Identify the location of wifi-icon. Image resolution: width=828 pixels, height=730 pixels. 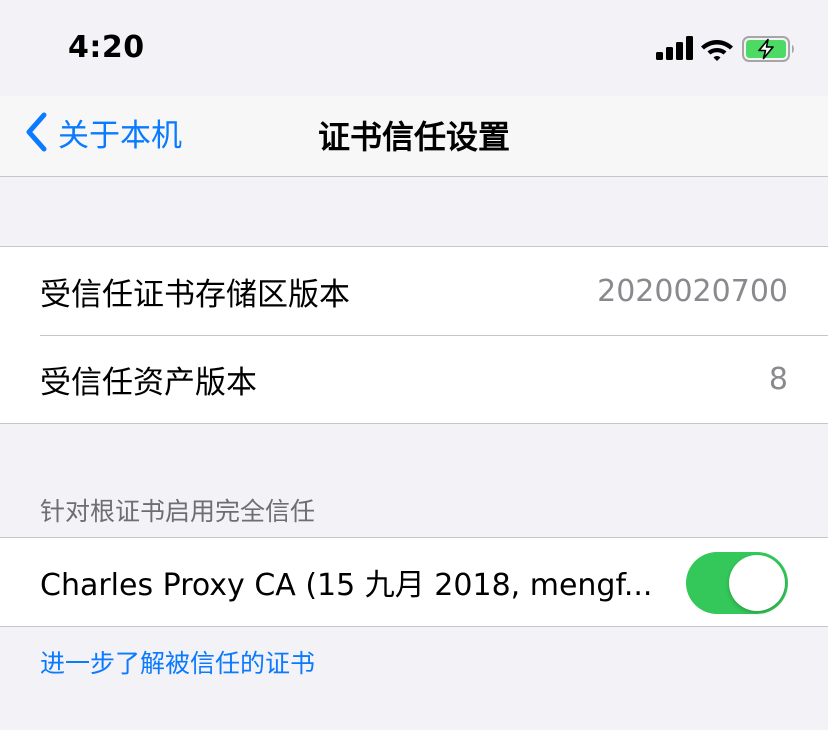
(717, 50).